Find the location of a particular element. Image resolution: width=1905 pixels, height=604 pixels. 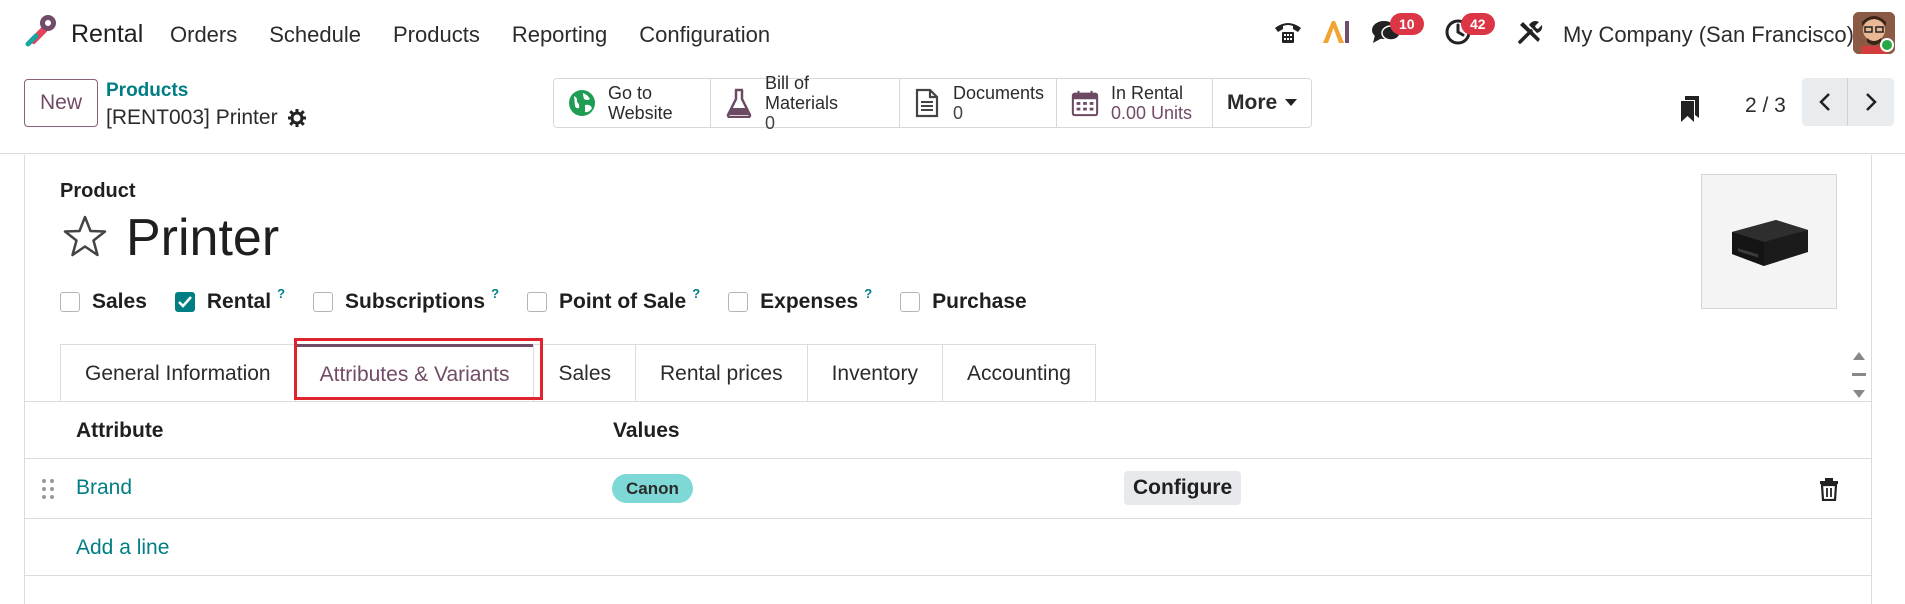

document-icon is located at coordinates (927, 103).